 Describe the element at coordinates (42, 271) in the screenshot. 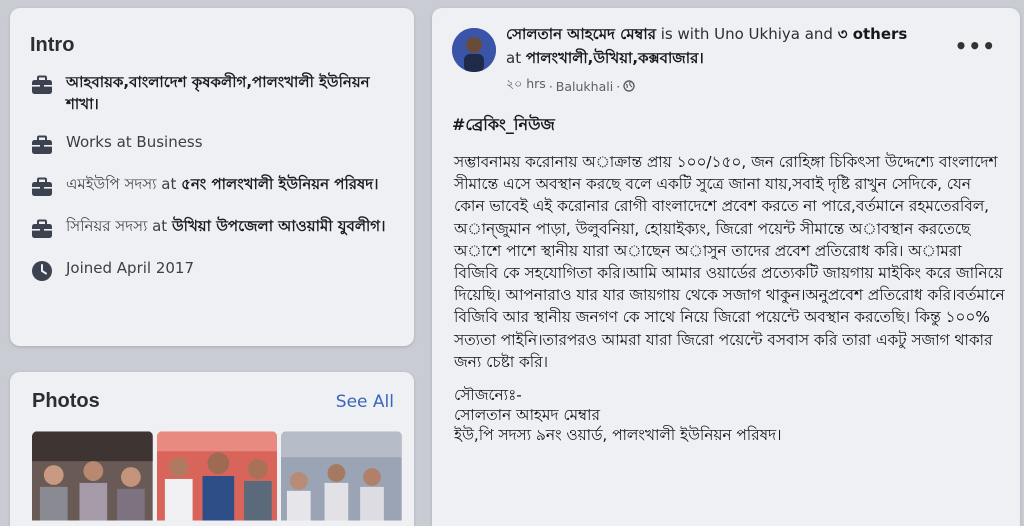

I see `clock-icon` at that location.